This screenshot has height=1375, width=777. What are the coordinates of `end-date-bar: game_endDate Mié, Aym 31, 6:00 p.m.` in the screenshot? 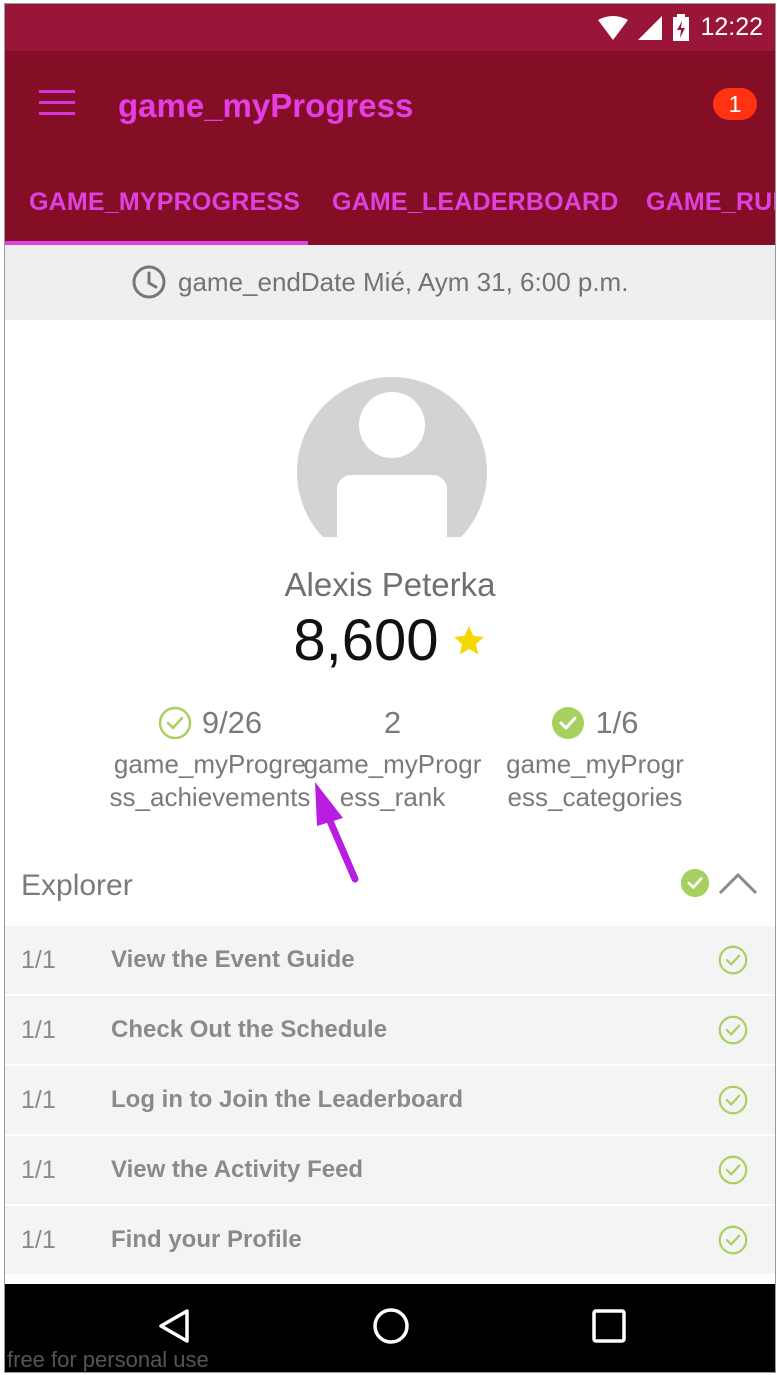 It's located at (390, 282).